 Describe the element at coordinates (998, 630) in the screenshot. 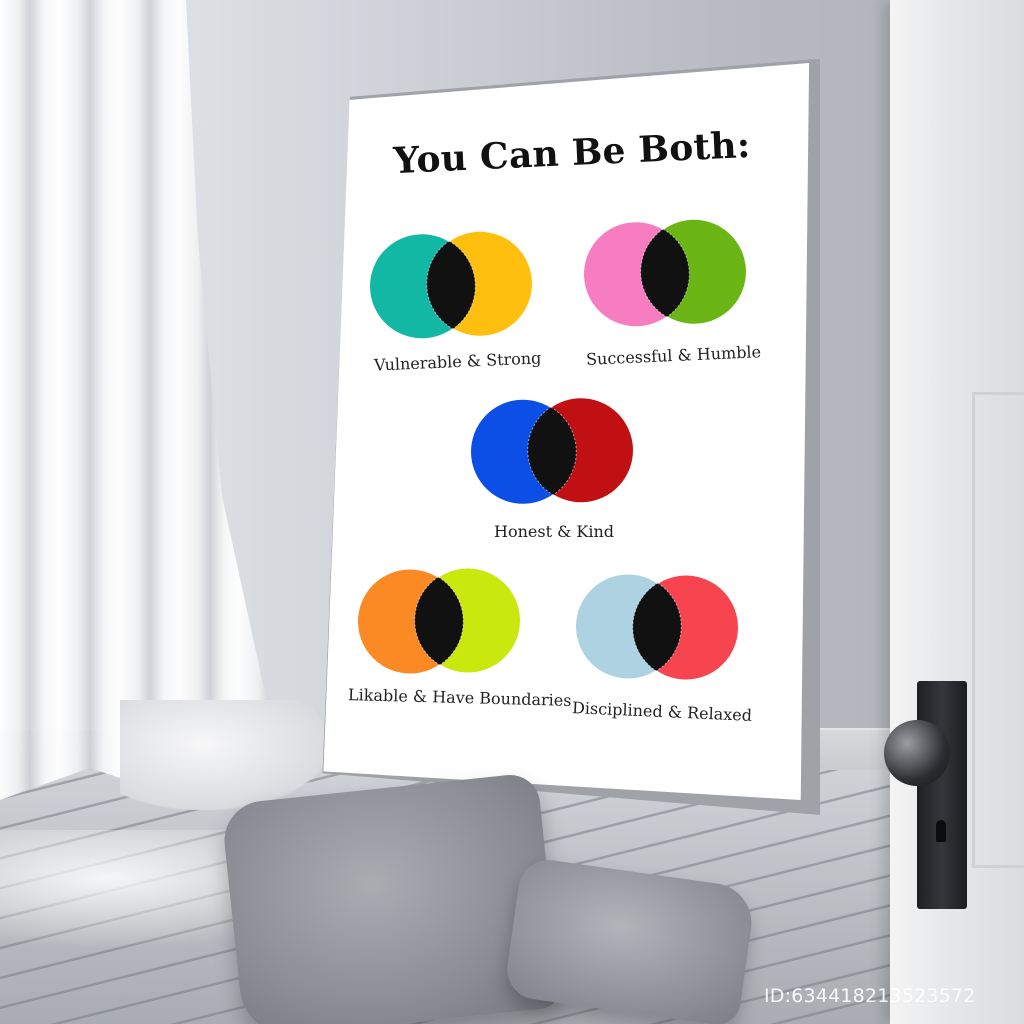

I see `door-panel` at that location.